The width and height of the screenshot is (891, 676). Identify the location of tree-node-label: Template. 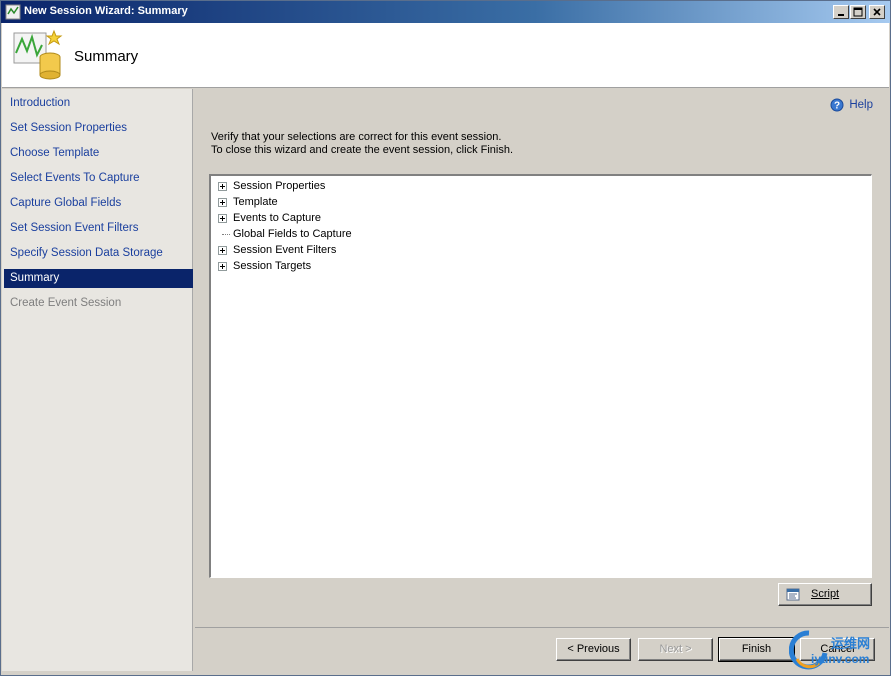
(255, 202).